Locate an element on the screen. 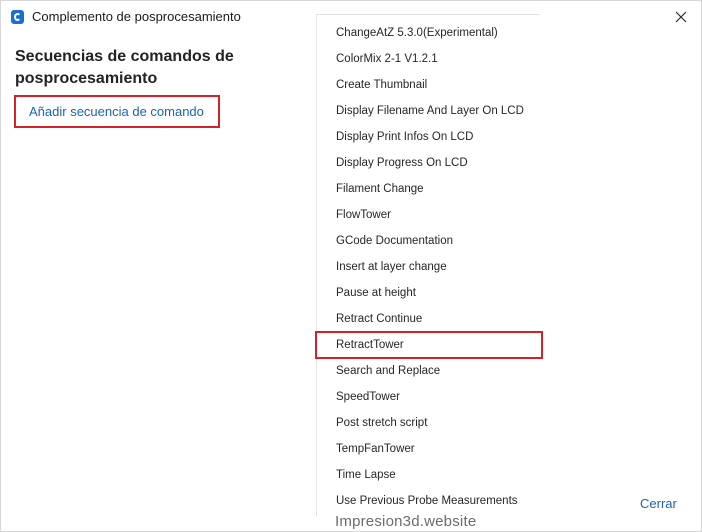 This screenshot has width=702, height=532. menu-item: Insert at layer change is located at coordinates (429, 267).